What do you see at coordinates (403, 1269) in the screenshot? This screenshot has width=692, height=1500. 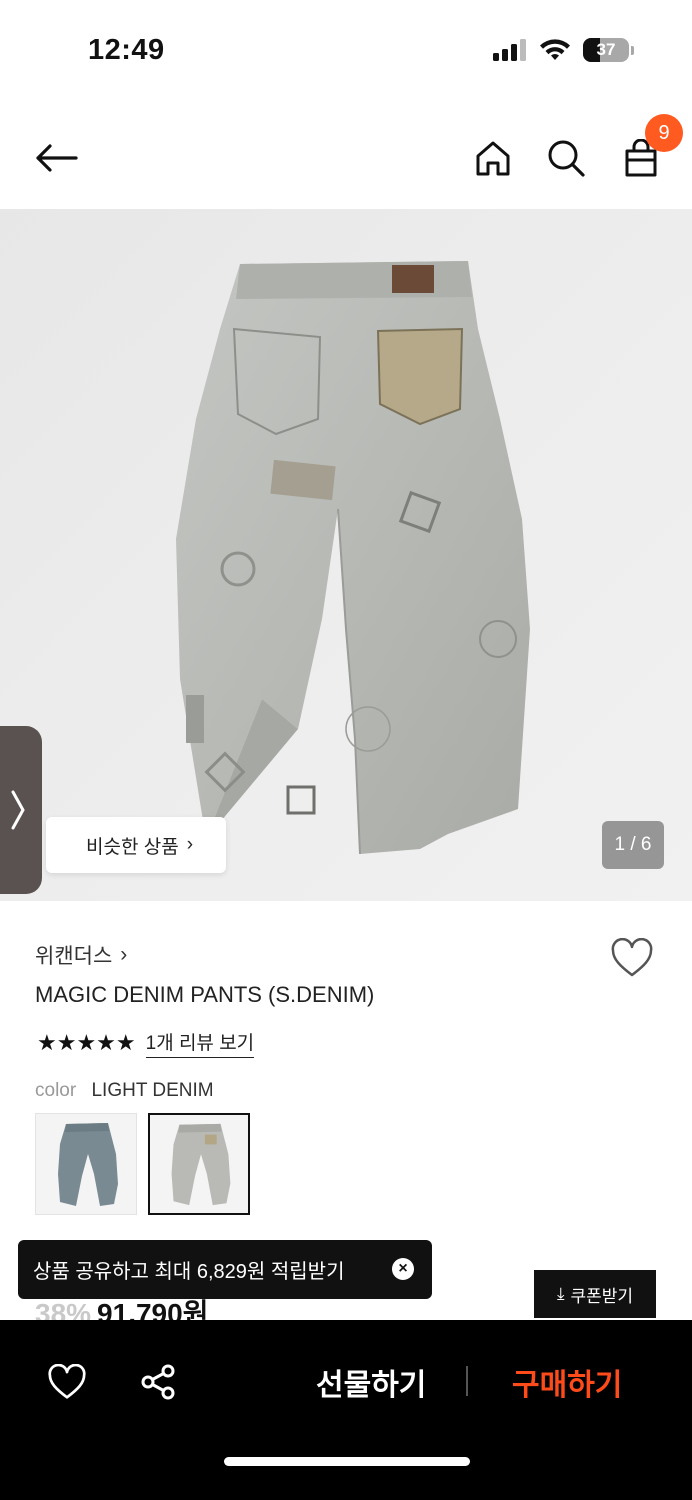 I see `close-icon: ×` at bounding box center [403, 1269].